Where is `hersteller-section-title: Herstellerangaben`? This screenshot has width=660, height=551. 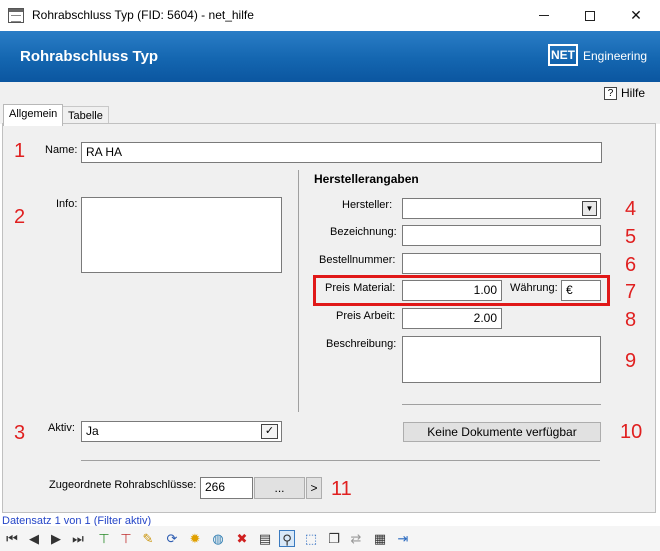 hersteller-section-title: Herstellerangaben is located at coordinates (366, 179).